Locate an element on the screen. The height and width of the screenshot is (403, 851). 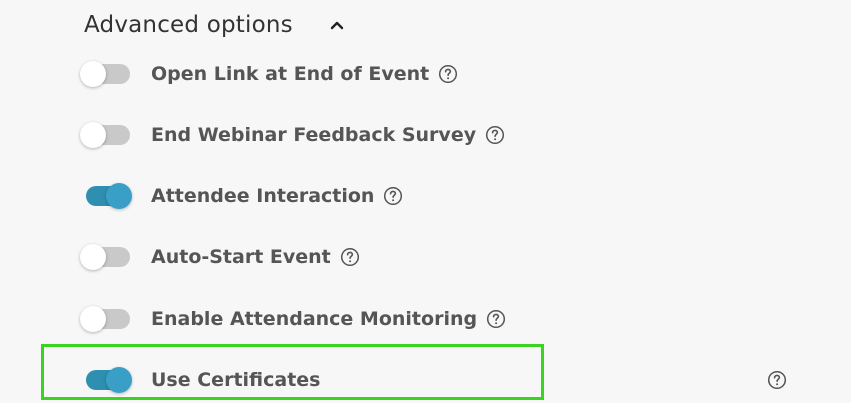
option-label: Use Certificates is located at coordinates (236, 380).